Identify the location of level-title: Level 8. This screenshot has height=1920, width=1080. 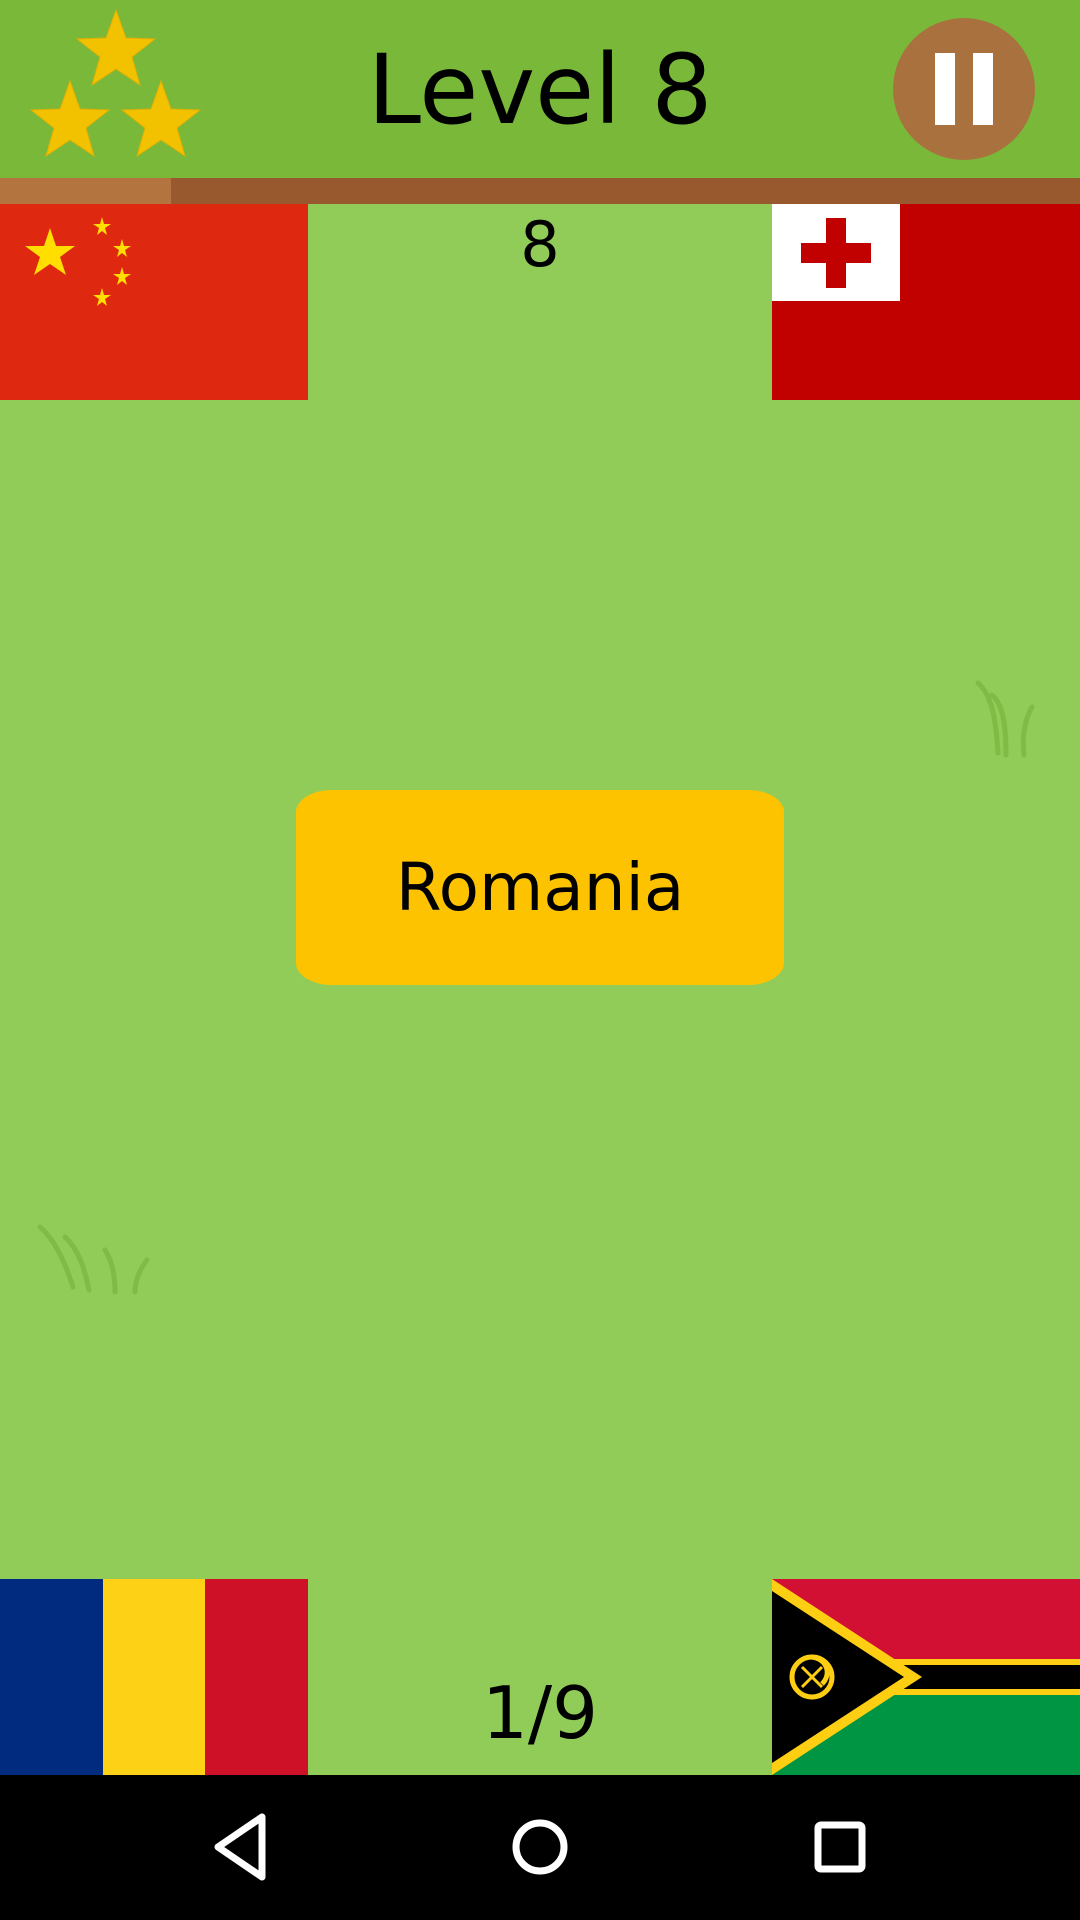
(540, 90).